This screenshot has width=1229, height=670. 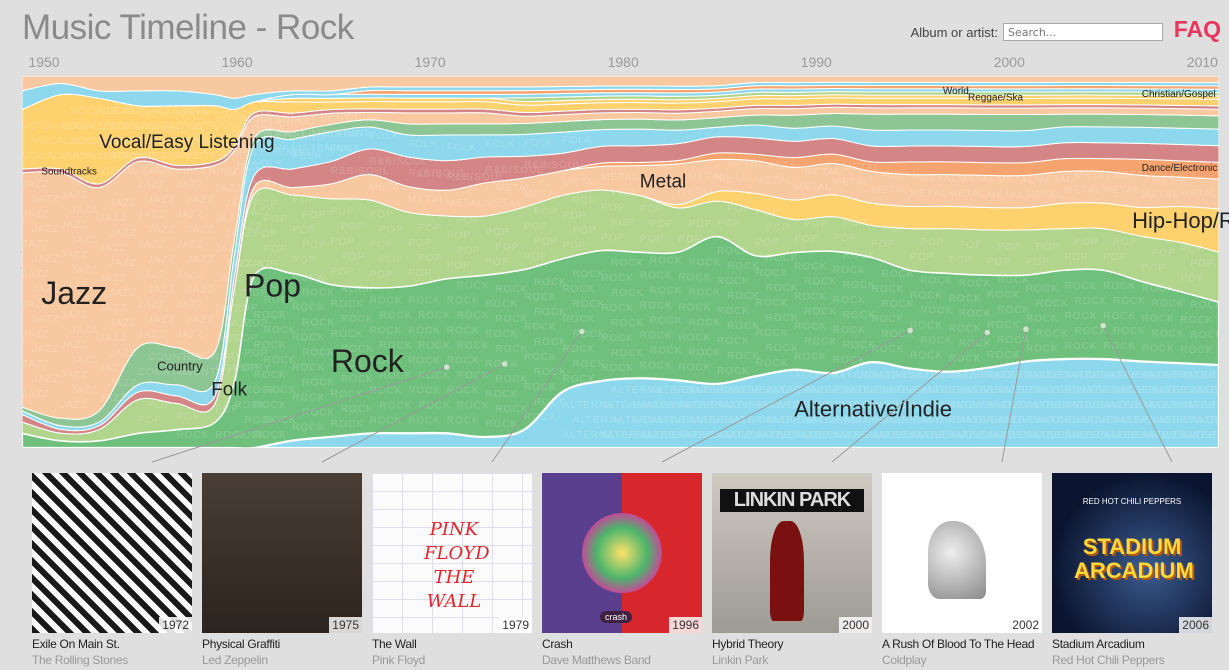 I want to click on album-title: Crash, so click(x=622, y=644).